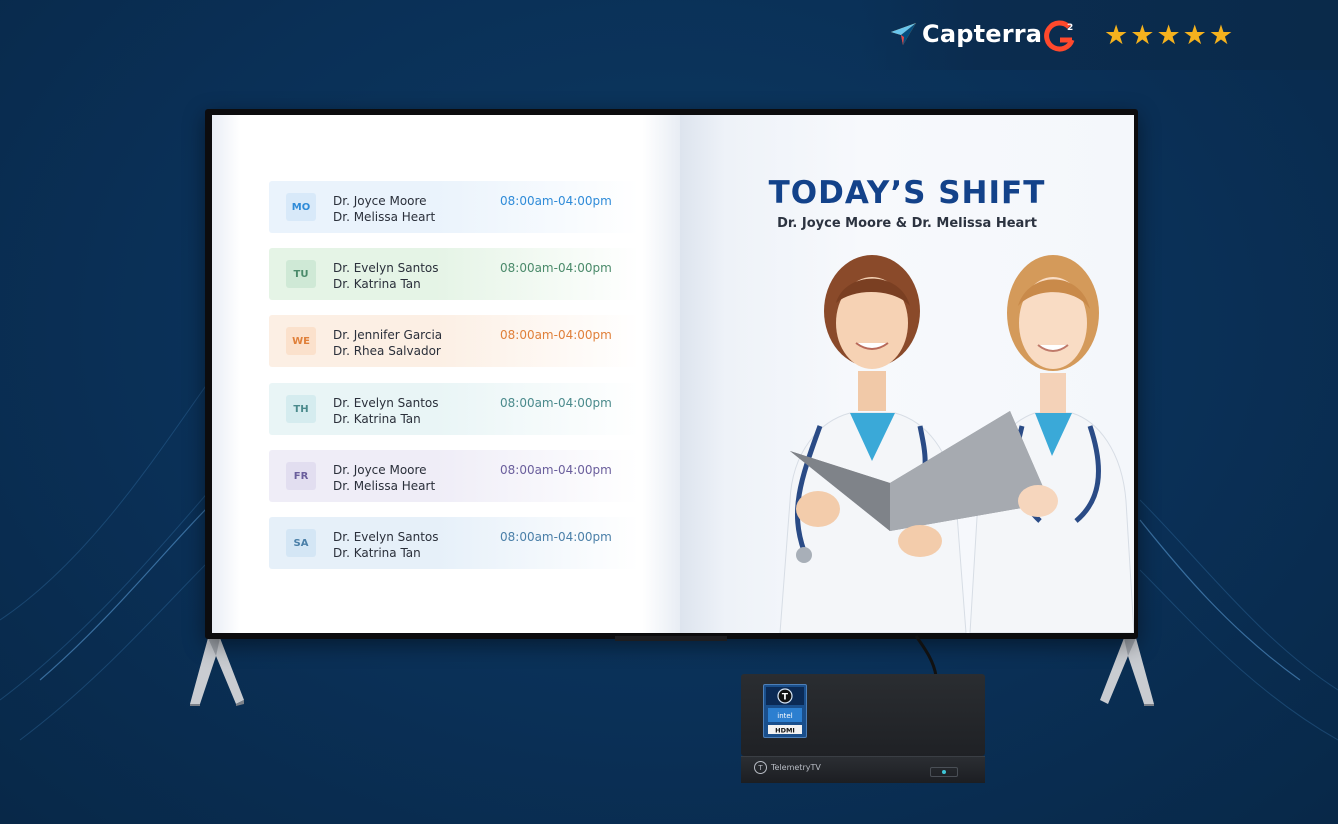 This screenshot has height=824, width=1338. What do you see at coordinates (982, 34) in the screenshot?
I see `capterra-label: Capterra` at bounding box center [982, 34].